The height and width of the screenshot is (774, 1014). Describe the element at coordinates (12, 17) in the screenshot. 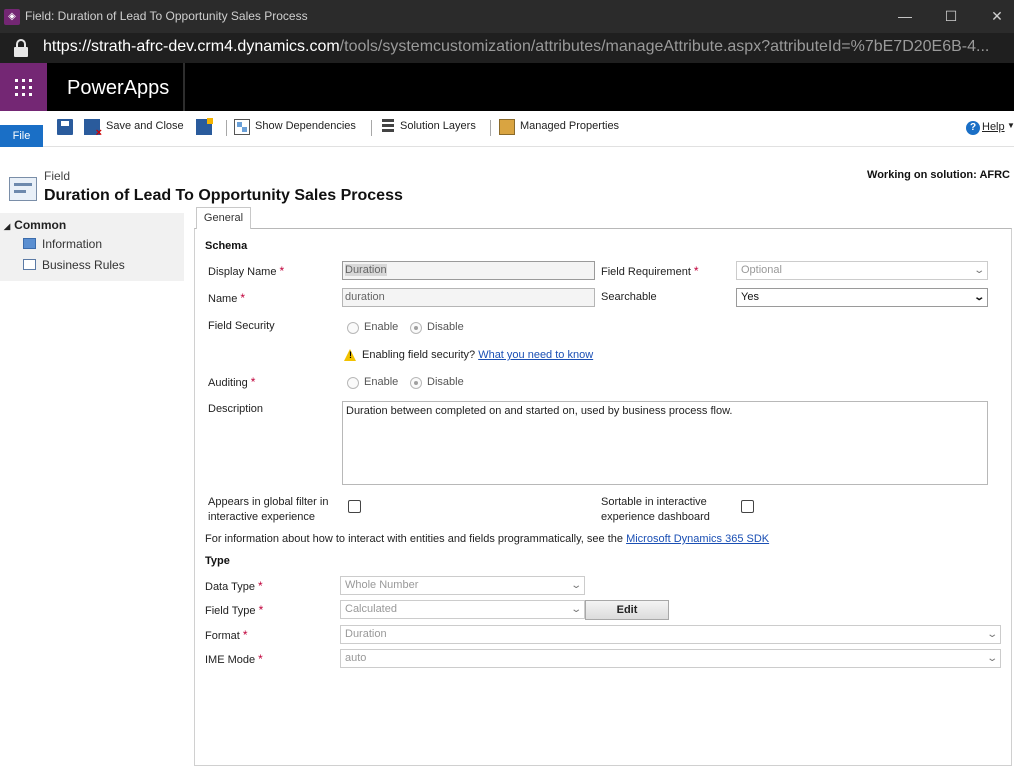

I see `powerapps-app-icon: ◈` at that location.